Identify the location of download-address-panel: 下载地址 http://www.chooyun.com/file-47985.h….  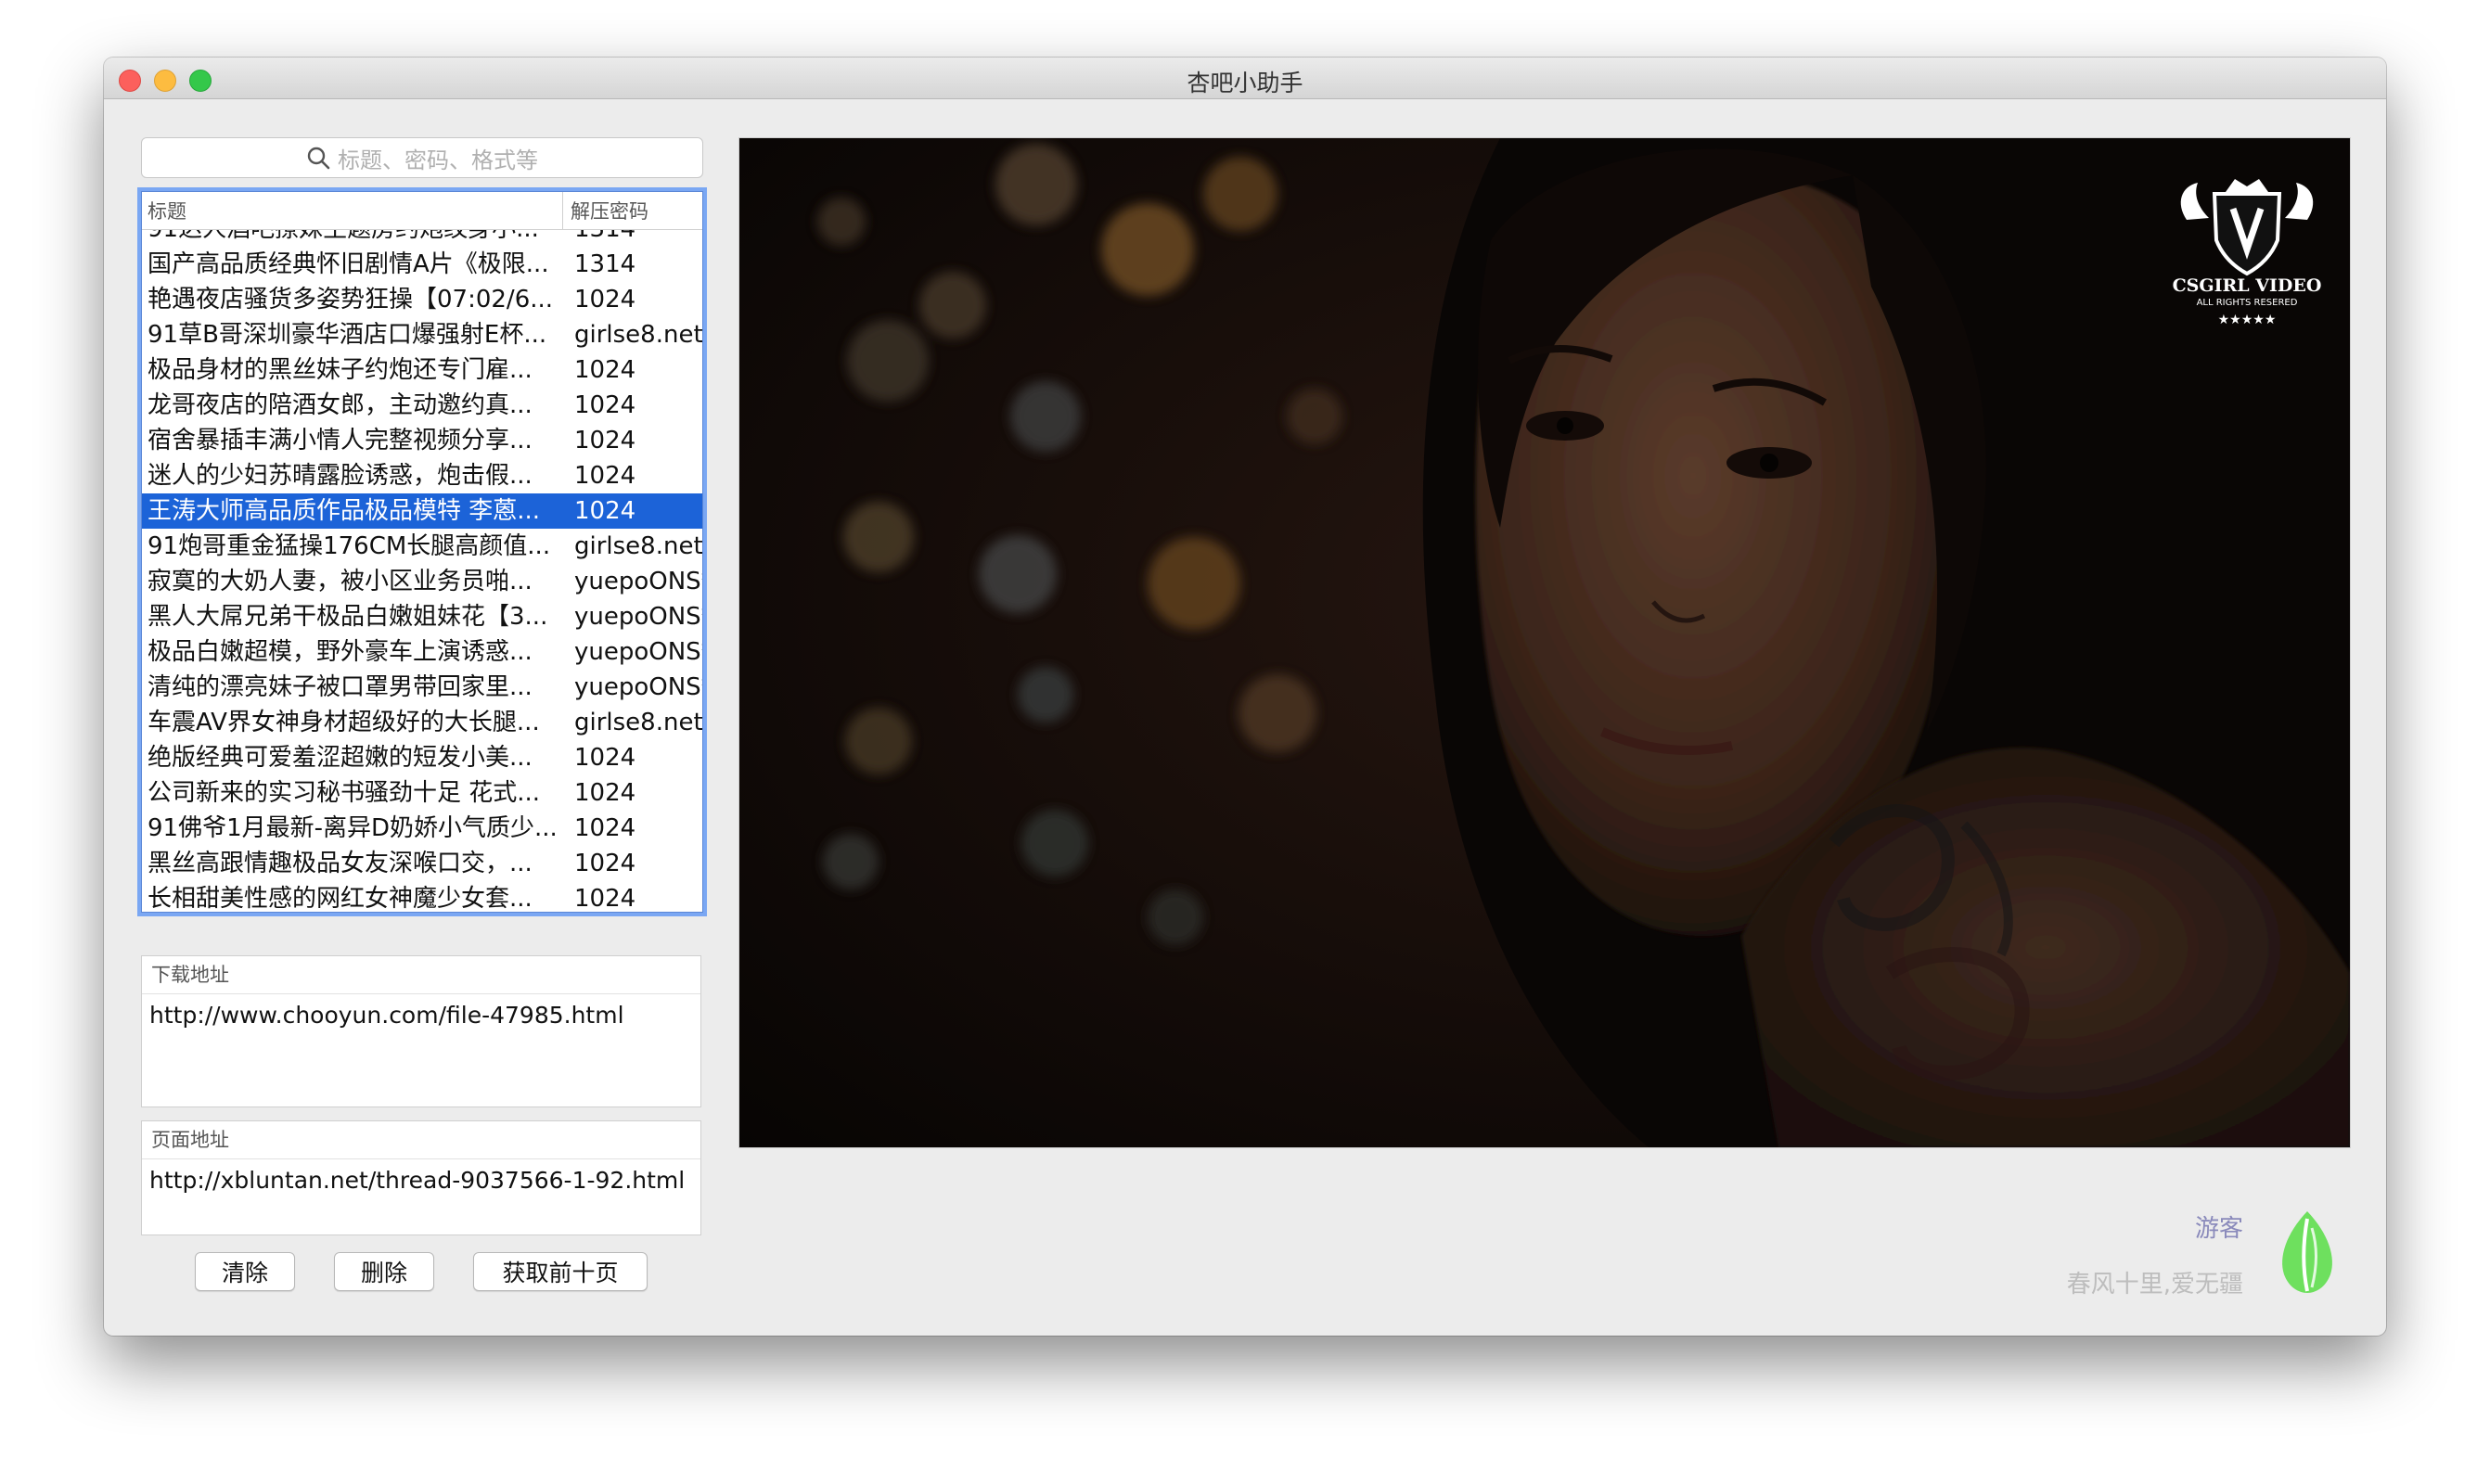
(421, 1031).